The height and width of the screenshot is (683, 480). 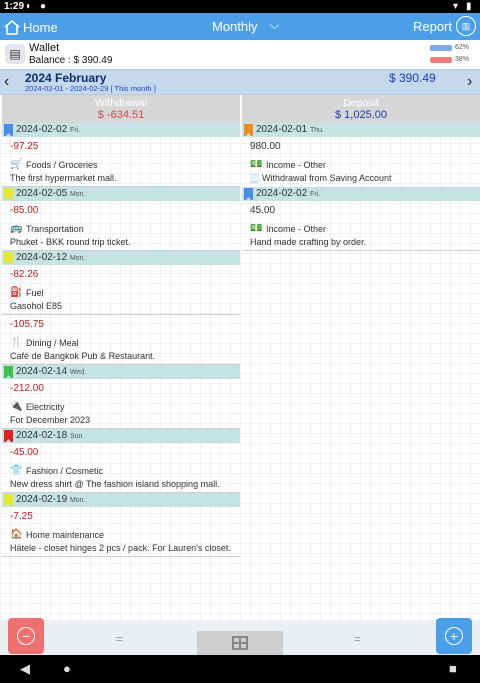 What do you see at coordinates (469, 6) in the screenshot?
I see `battery-icon: ▮` at bounding box center [469, 6].